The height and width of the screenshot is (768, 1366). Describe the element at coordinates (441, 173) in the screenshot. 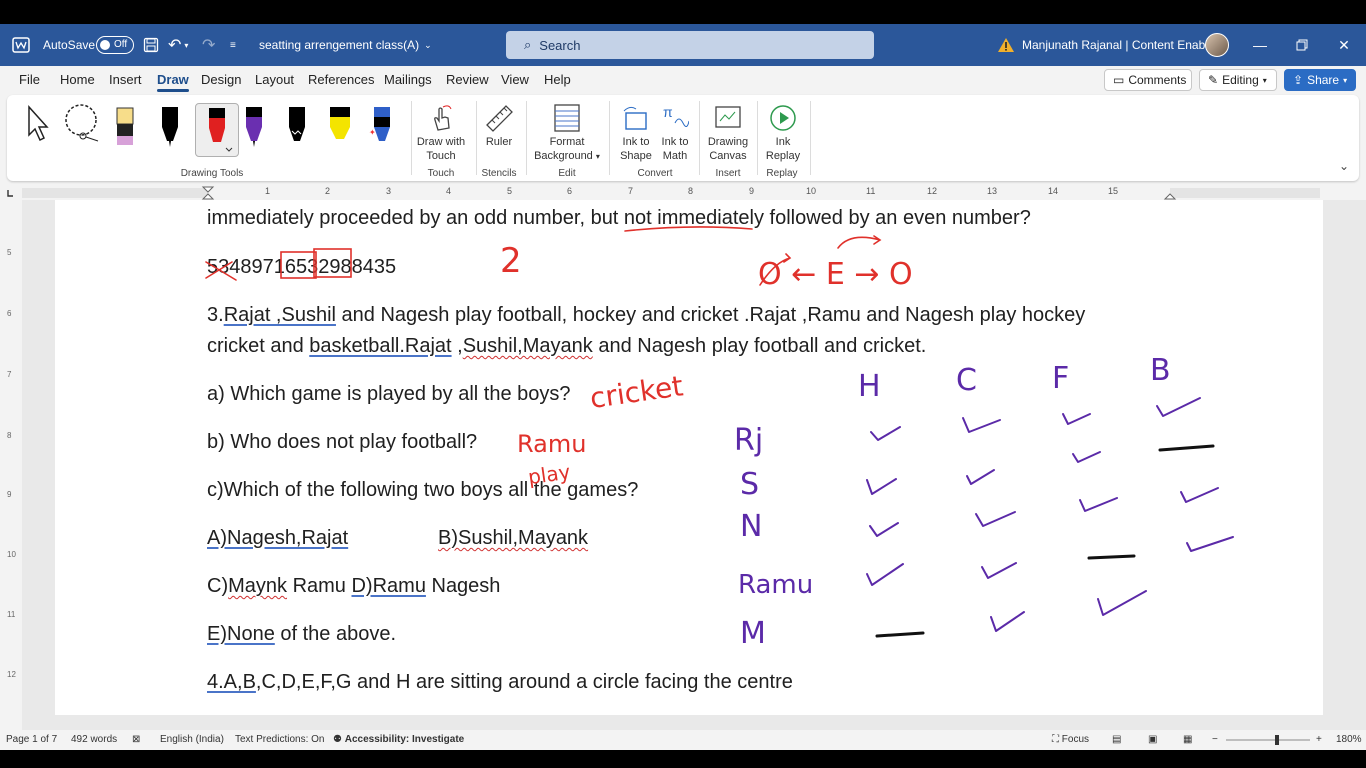

I see `group-label-touch: Touch` at that location.